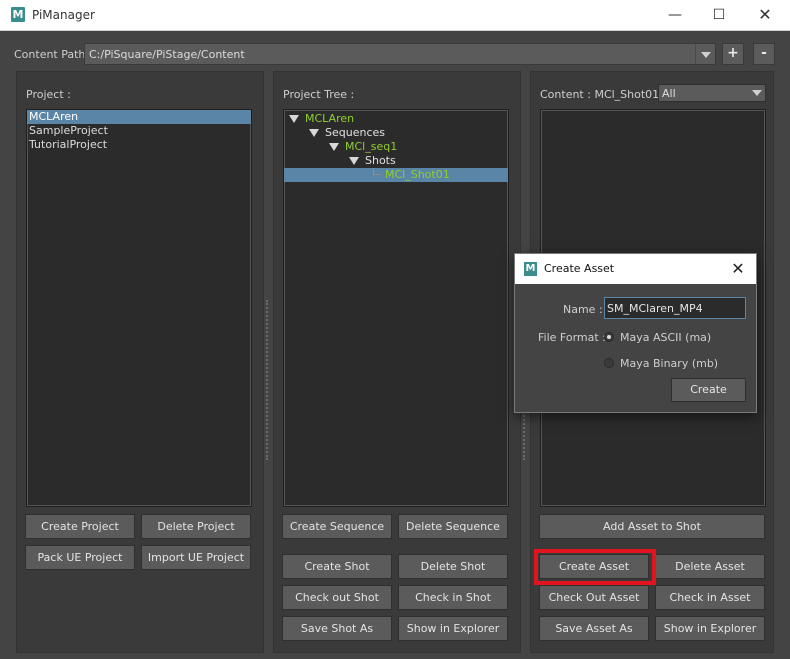 The width and height of the screenshot is (790, 659). Describe the element at coordinates (652, 526) in the screenshot. I see `add-asset-to-shot-button: Add Asset to Shot` at that location.